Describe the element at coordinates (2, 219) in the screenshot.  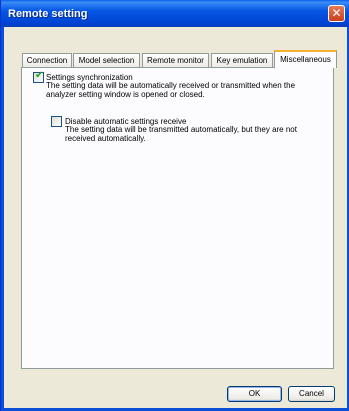
I see `window-frame-left` at that location.